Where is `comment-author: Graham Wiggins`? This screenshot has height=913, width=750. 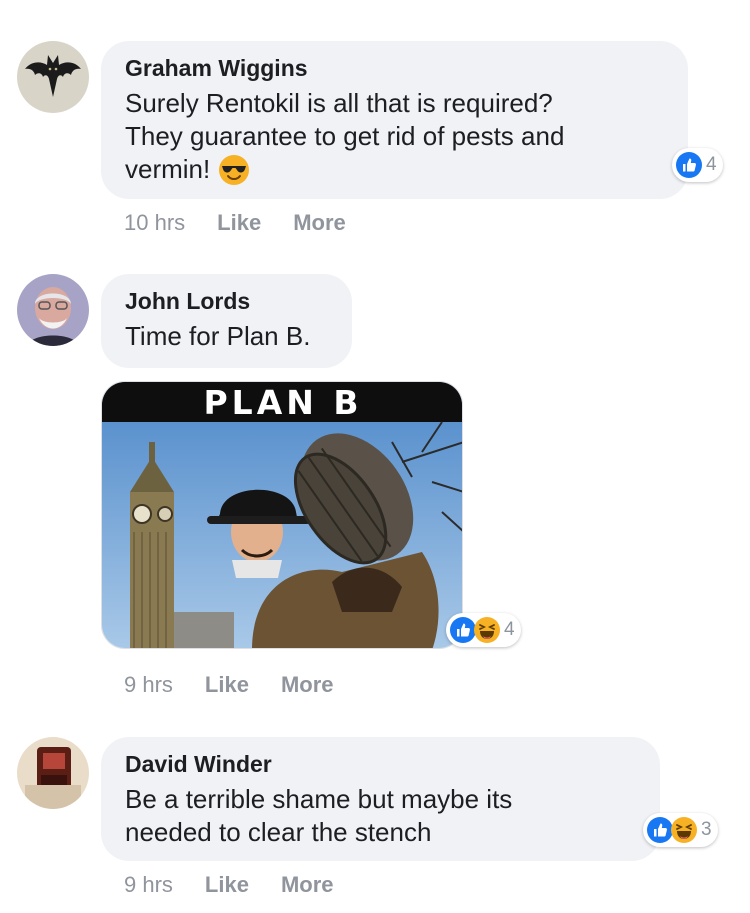
comment-author: Graham Wiggins is located at coordinates (394, 68).